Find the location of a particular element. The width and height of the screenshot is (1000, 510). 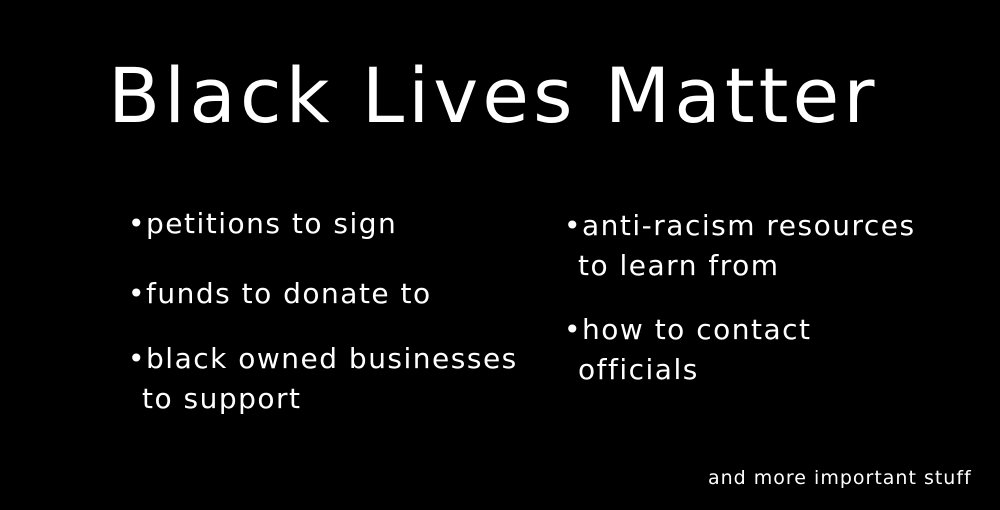

list-item-funds: •funds to donate to is located at coordinates (280, 294).